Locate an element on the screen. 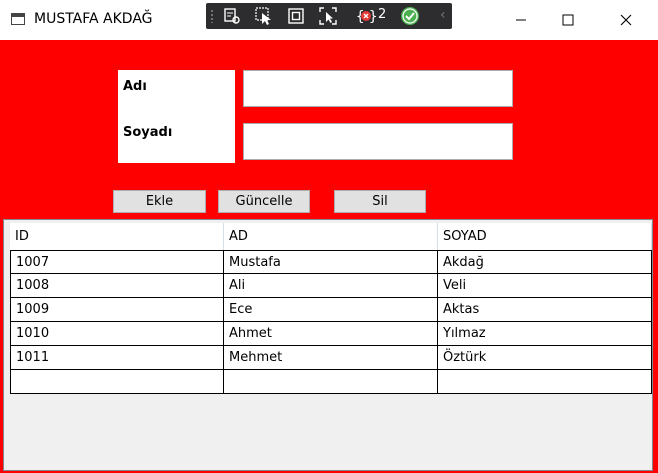  soyad-input is located at coordinates (378, 141).